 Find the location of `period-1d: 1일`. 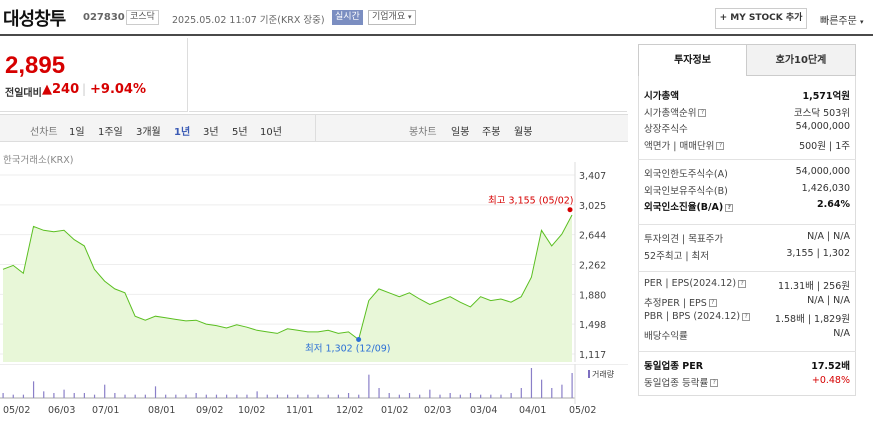

period-1d: 1일 is located at coordinates (77, 130).